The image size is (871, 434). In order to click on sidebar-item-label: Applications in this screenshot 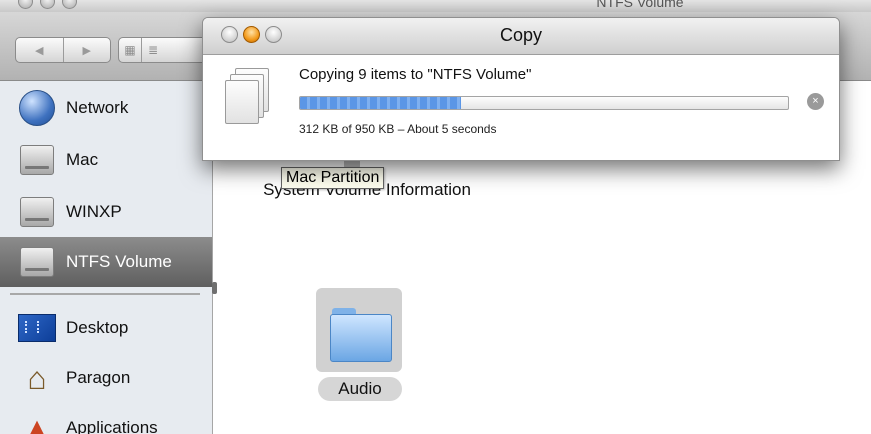, I will do `click(112, 426)`.